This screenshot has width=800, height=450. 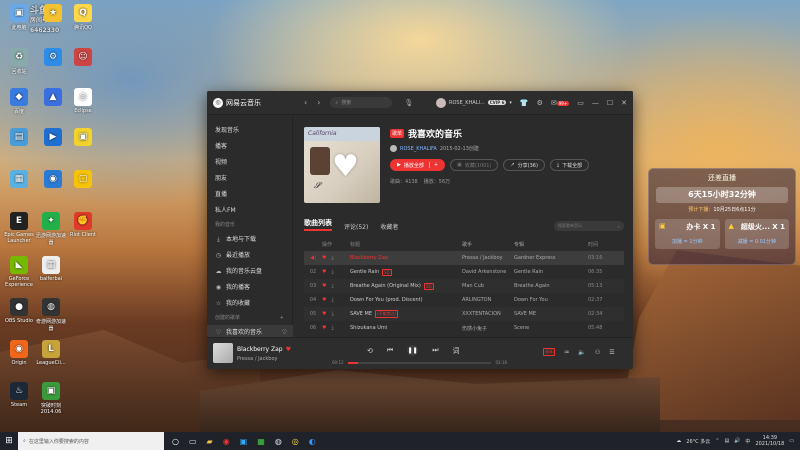 I want to click on creator-name: ROSE_KHALIFA, so click(x=418, y=149).